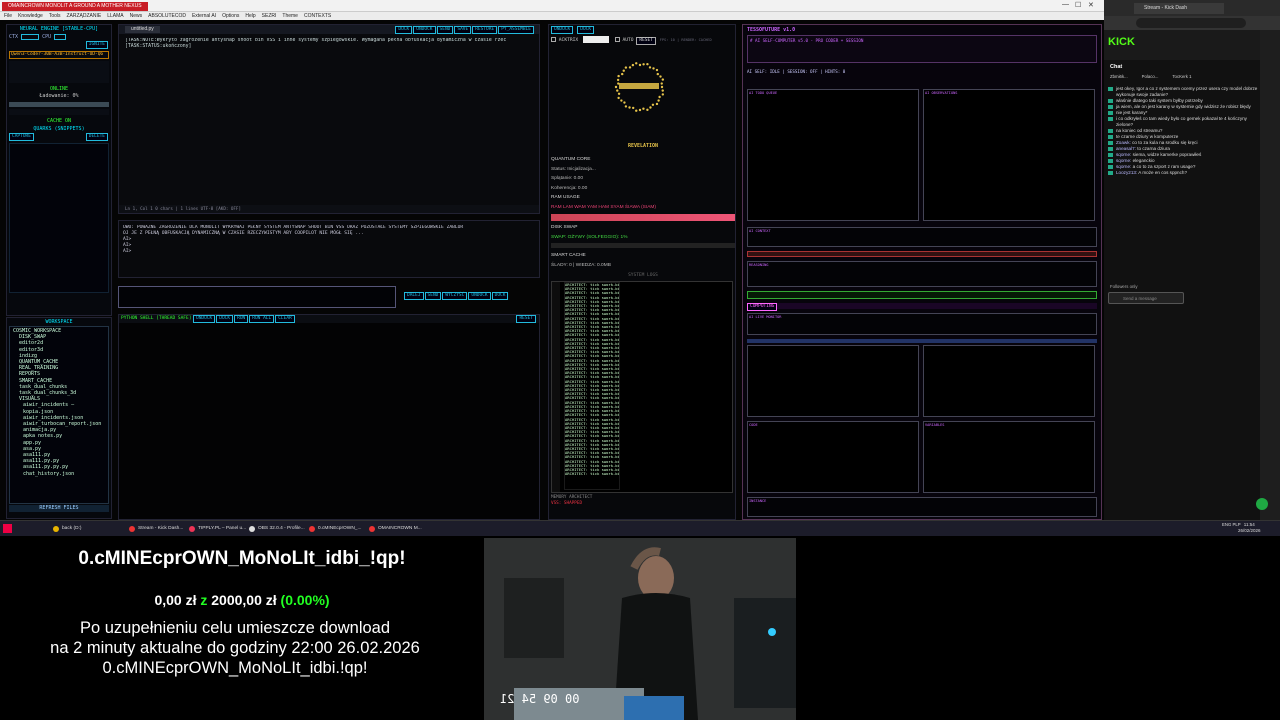  Describe the element at coordinates (1009, 457) in the screenshot. I see `variables-panel: VARIABLES` at that location.